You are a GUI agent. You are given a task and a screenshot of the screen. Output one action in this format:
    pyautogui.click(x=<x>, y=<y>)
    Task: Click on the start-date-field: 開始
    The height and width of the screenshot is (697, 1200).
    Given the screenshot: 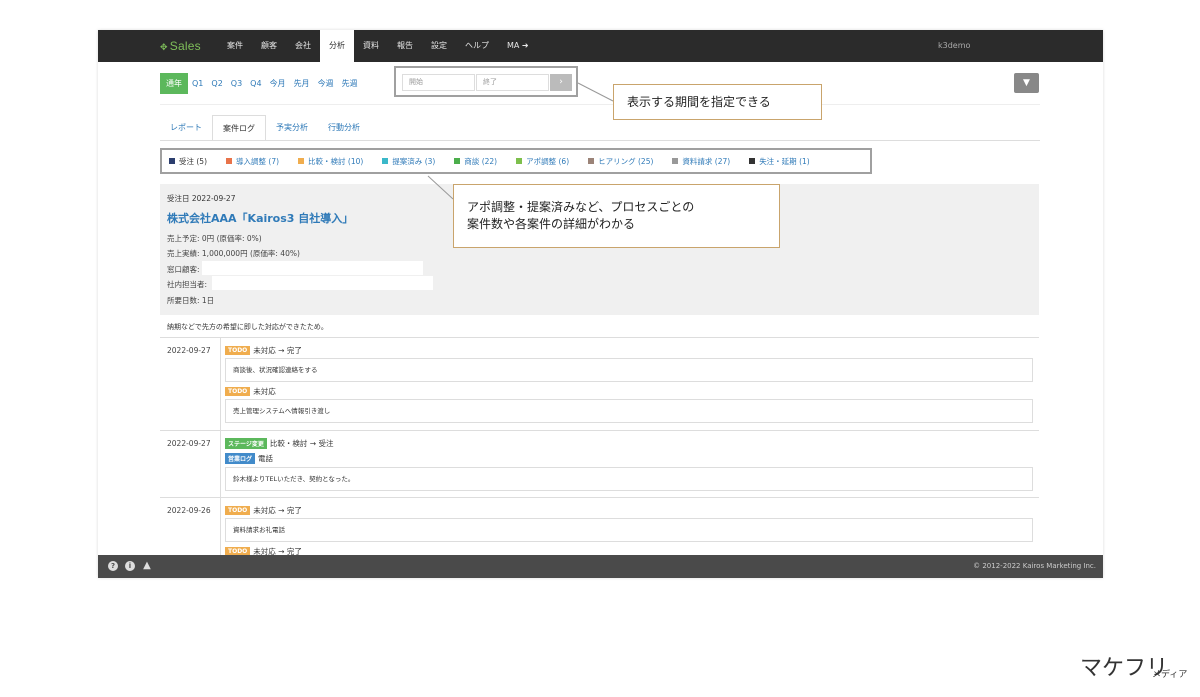 What is the action you would take?
    pyautogui.click(x=438, y=82)
    